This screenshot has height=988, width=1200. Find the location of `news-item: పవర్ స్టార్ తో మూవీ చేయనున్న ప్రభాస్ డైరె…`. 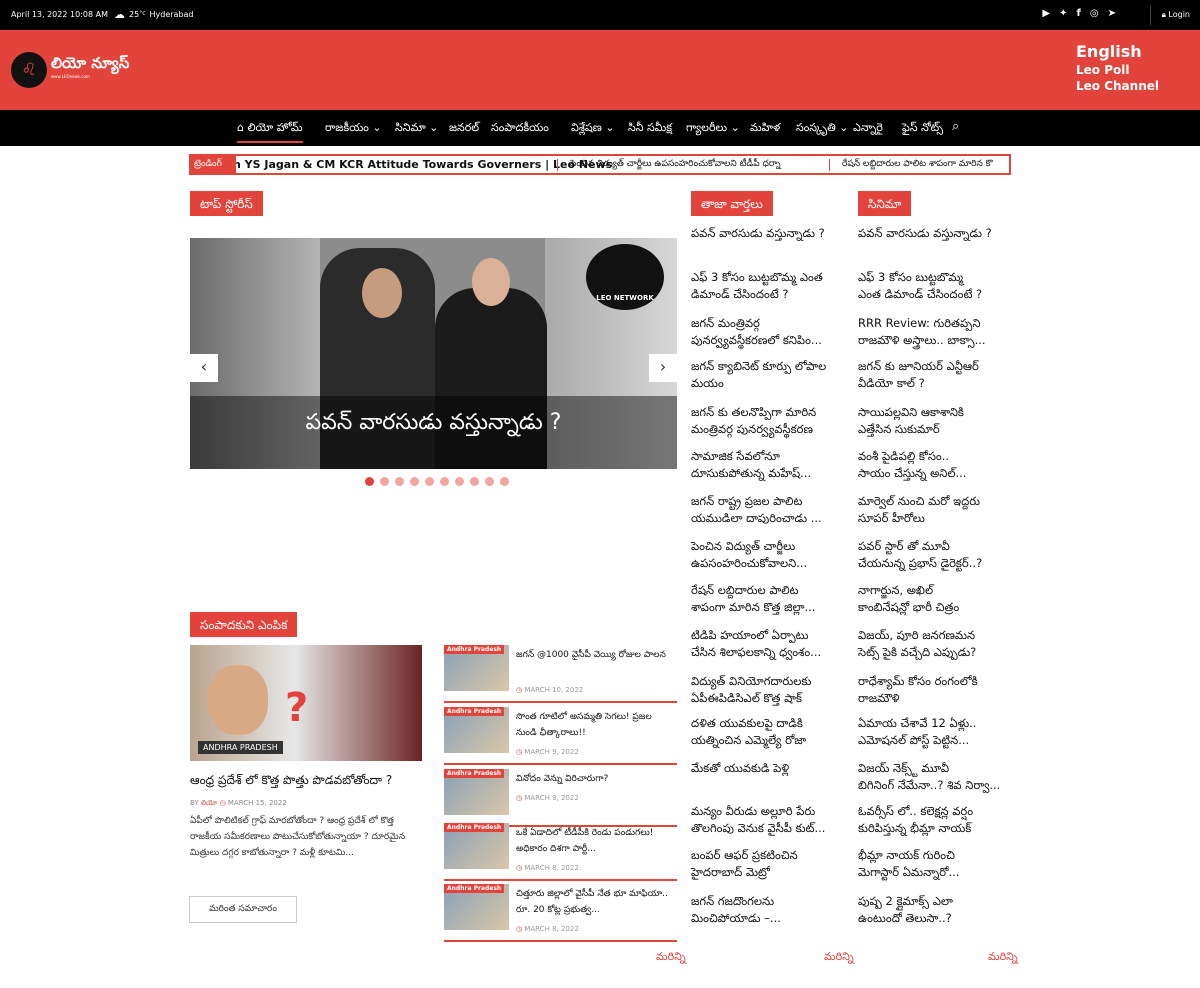

news-item: పవర్ స్టార్ తో మూవీ చేయనున్న ప్రభాస్ డైరె… is located at coordinates (920, 555).